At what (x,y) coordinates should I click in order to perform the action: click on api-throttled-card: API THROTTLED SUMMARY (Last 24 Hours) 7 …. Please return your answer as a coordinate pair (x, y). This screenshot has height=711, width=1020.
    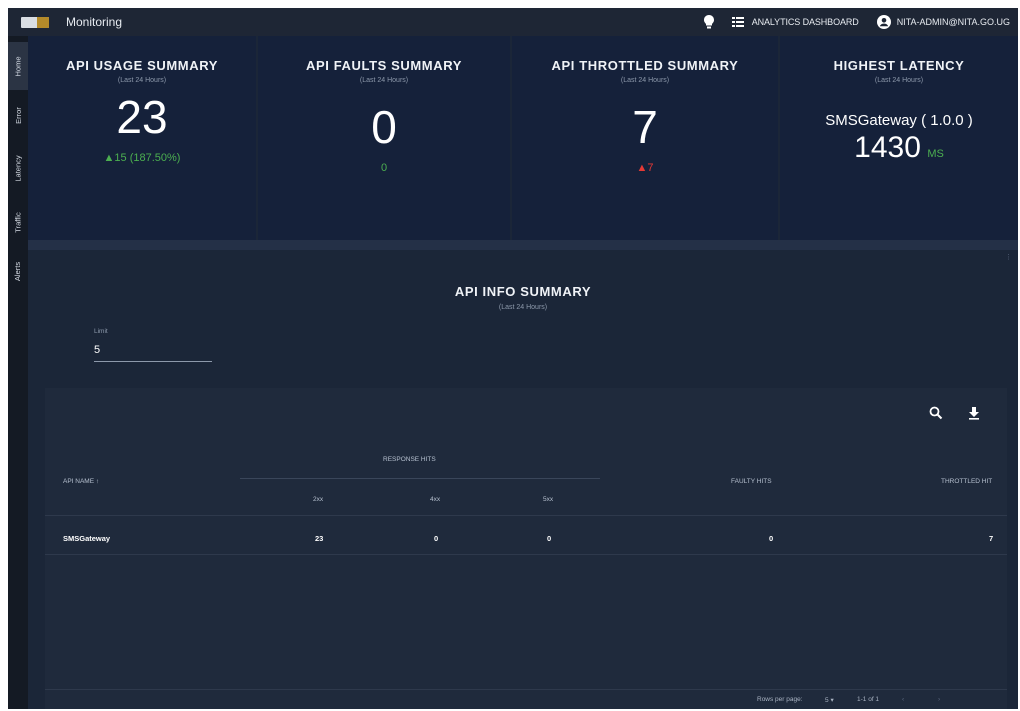
    Looking at the image, I should click on (645, 138).